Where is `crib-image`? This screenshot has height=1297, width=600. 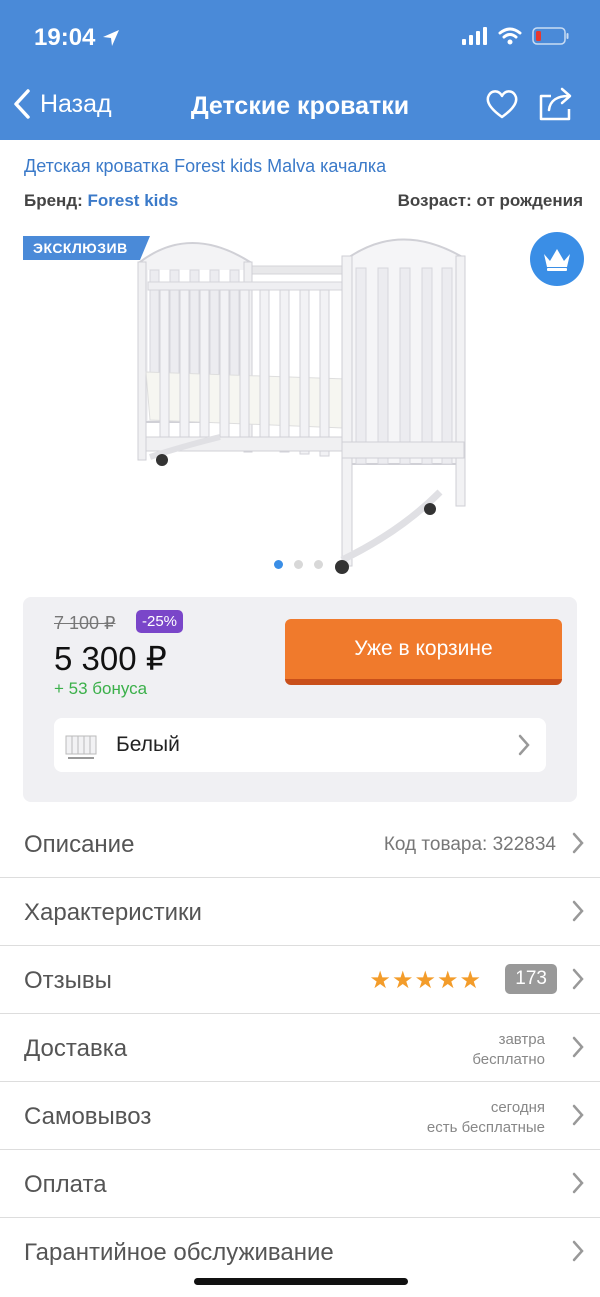 crib-image is located at coordinates (301, 406).